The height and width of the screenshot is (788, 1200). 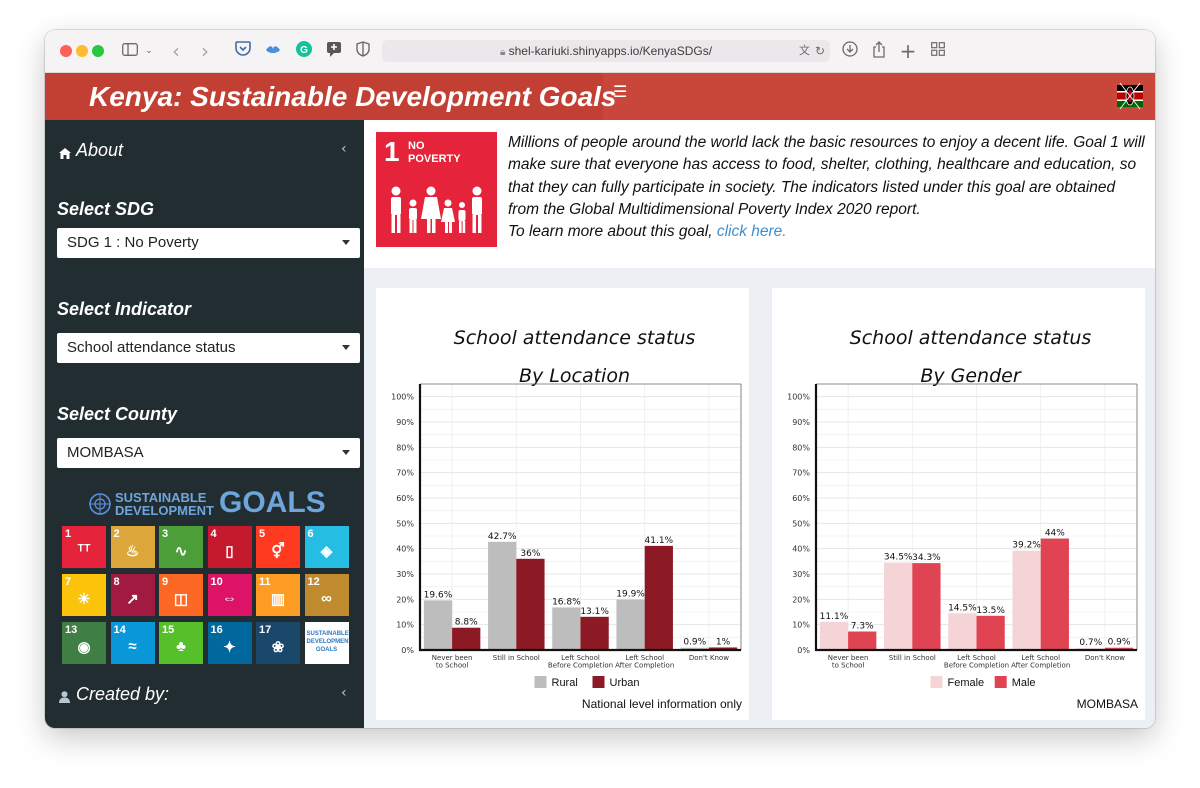 I want to click on home-icon, so click(x=65, y=153).